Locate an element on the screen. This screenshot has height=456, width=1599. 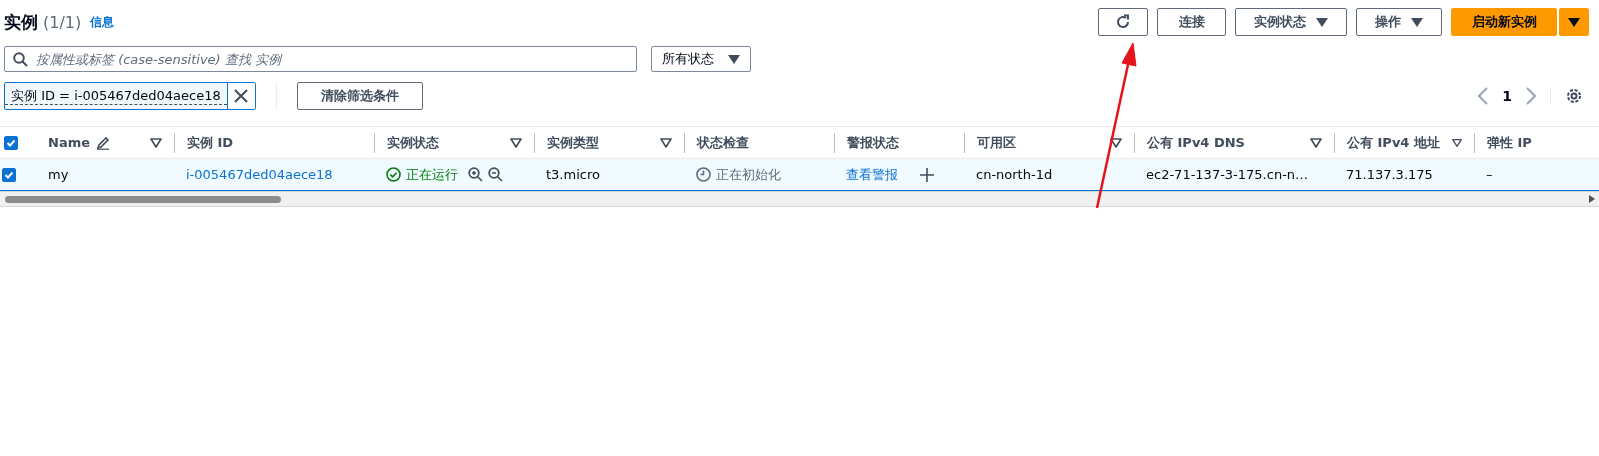
scrollbar-thumb is located at coordinates (143, 199).